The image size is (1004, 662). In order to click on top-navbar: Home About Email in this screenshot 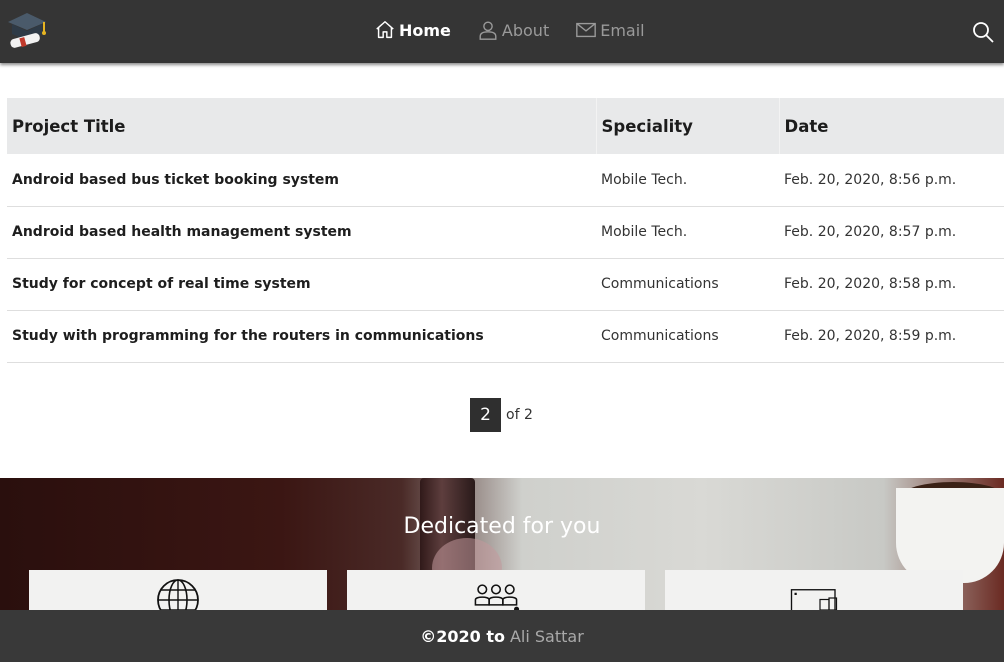, I will do `click(502, 31)`.